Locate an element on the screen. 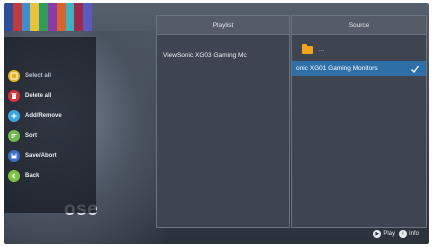  back-icon is located at coordinates (14, 176).